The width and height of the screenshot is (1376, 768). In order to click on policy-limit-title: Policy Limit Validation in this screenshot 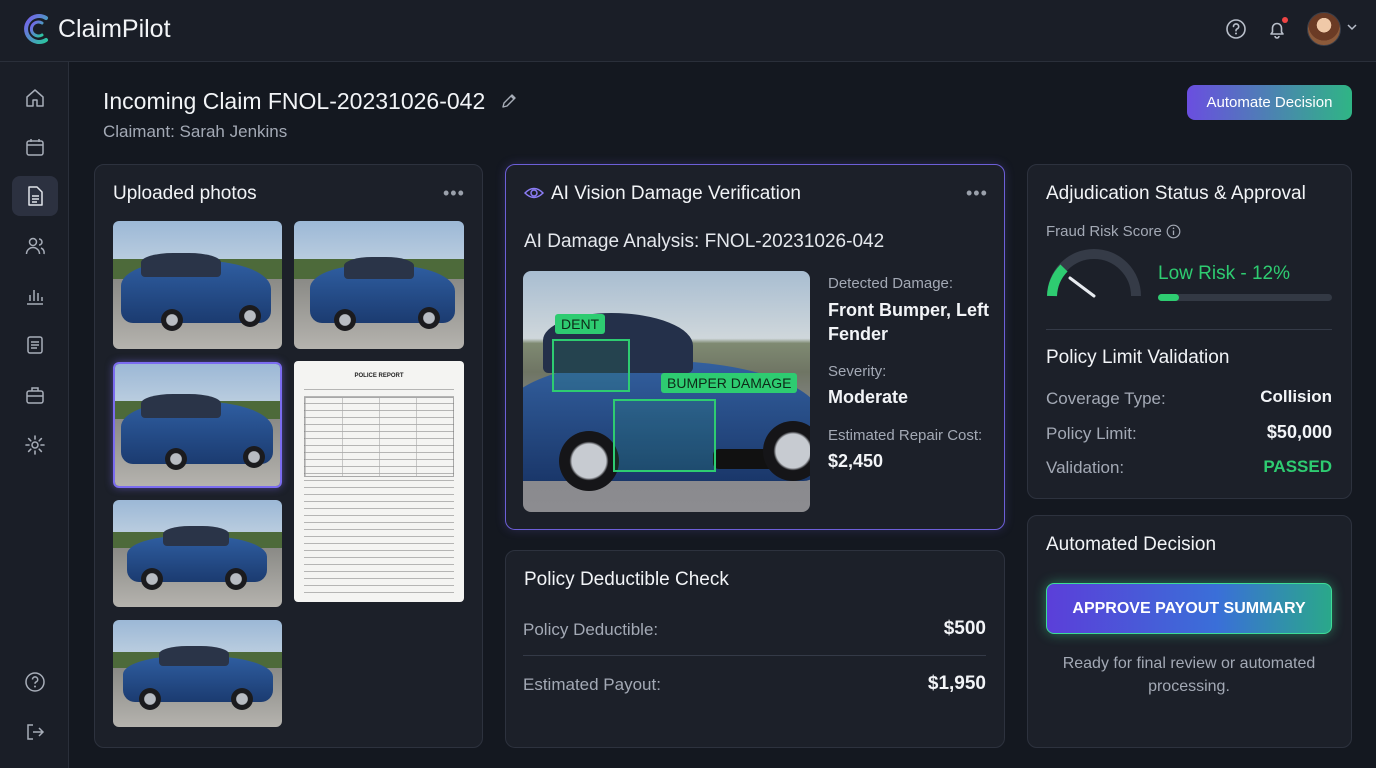, I will do `click(1138, 357)`.